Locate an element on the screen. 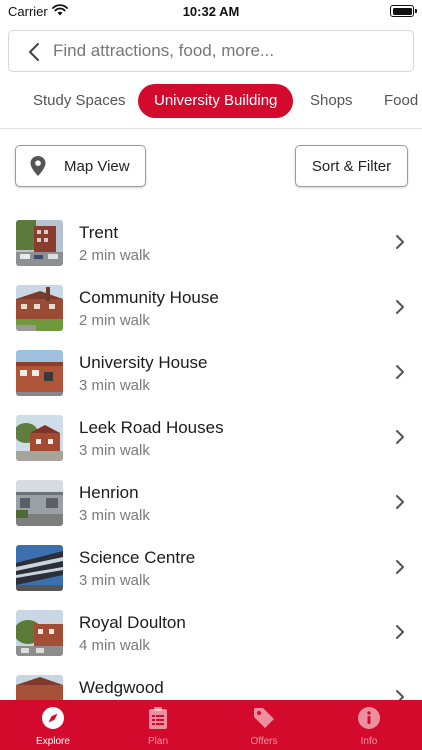 The image size is (422, 750). list-item: Leek Road Houses 3 min walk is located at coordinates (211, 437).